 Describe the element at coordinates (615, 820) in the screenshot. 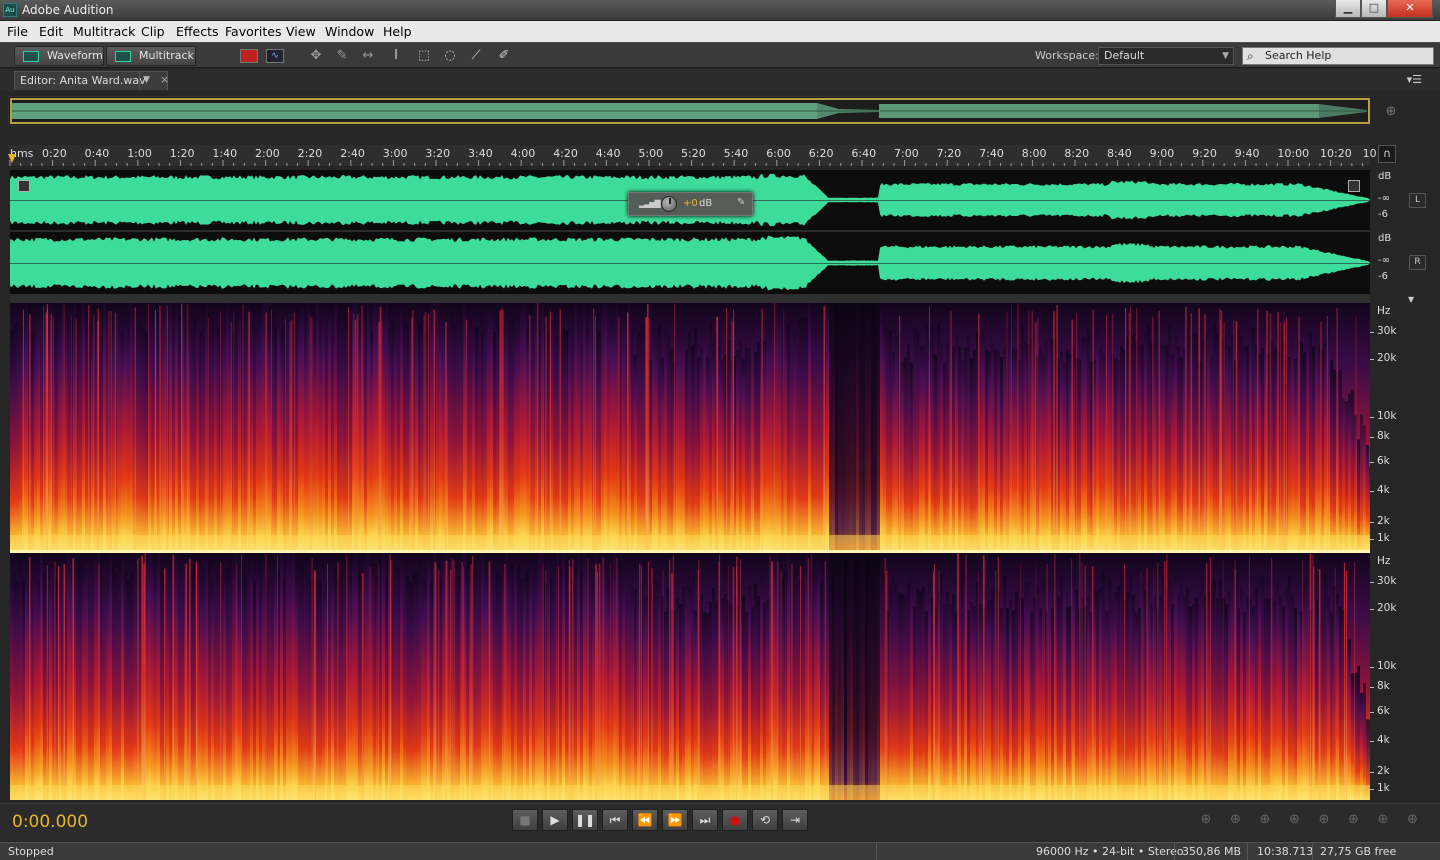

I see `go-to-start-button: ⏮` at that location.